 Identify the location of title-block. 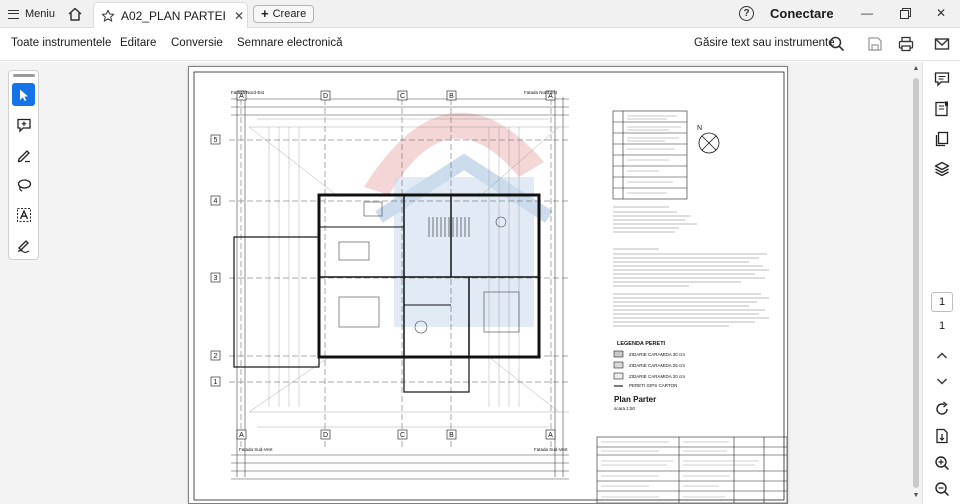
(691, 469).